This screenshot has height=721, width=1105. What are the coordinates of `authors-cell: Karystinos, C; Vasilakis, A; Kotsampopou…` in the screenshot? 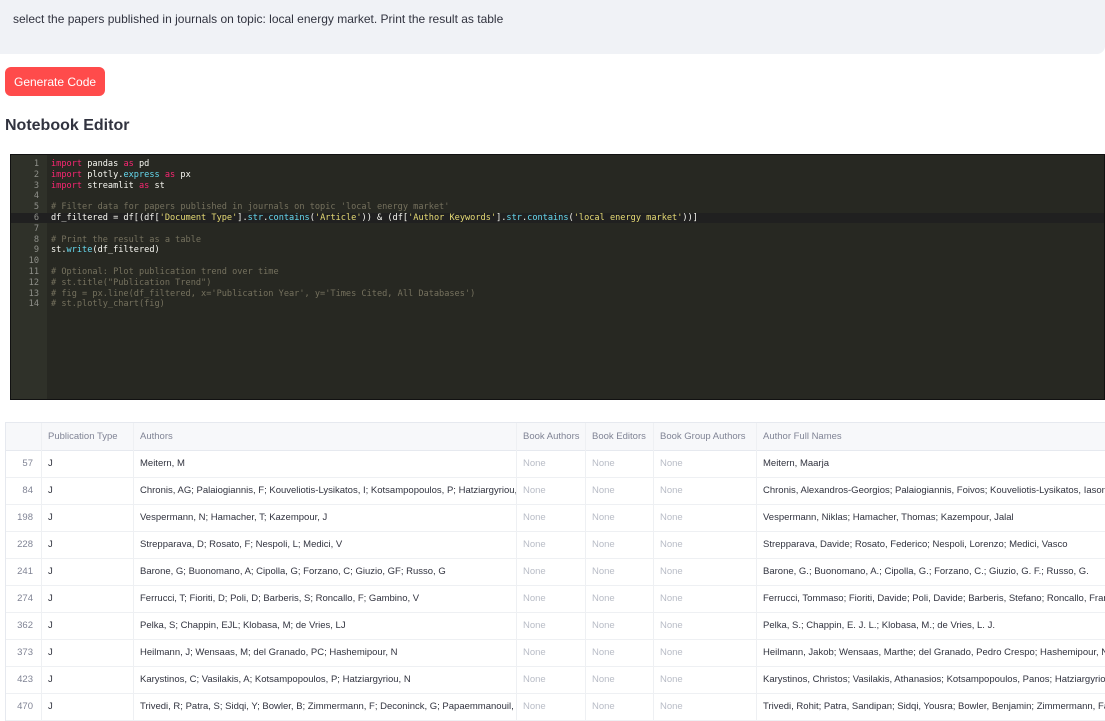 It's located at (325, 679).